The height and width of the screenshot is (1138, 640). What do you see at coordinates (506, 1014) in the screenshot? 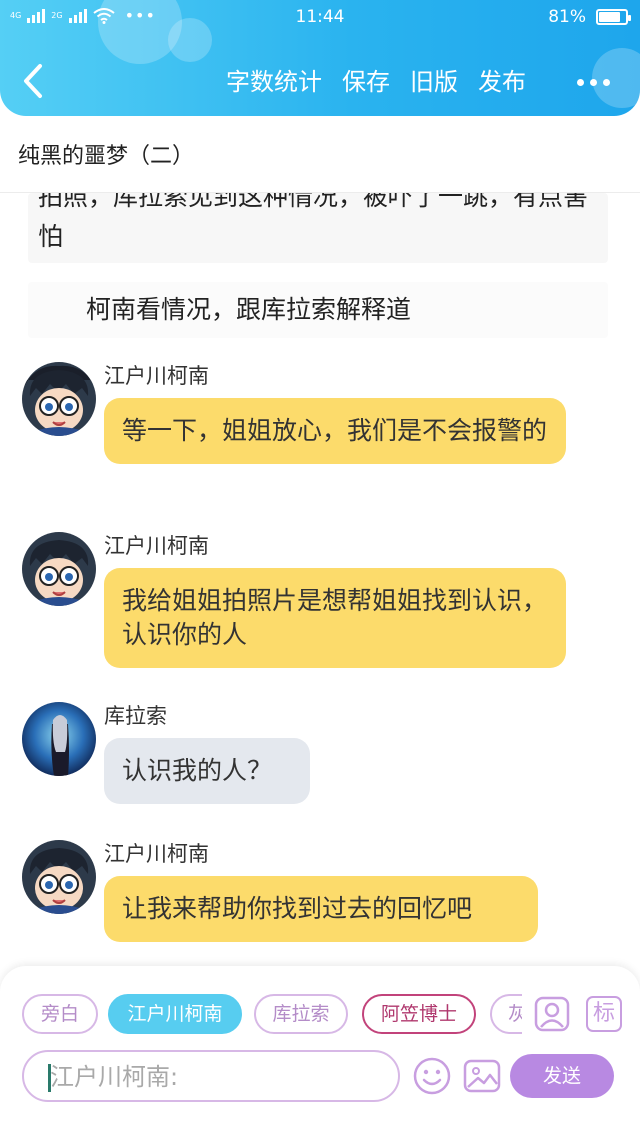
I see `role-chip-haibara: 灰` at bounding box center [506, 1014].